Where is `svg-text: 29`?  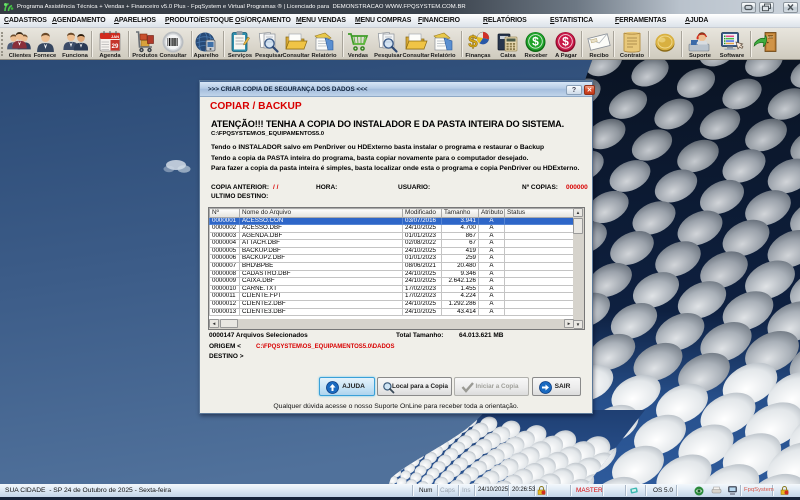
svg-text: 29 is located at coordinates (115, 47).